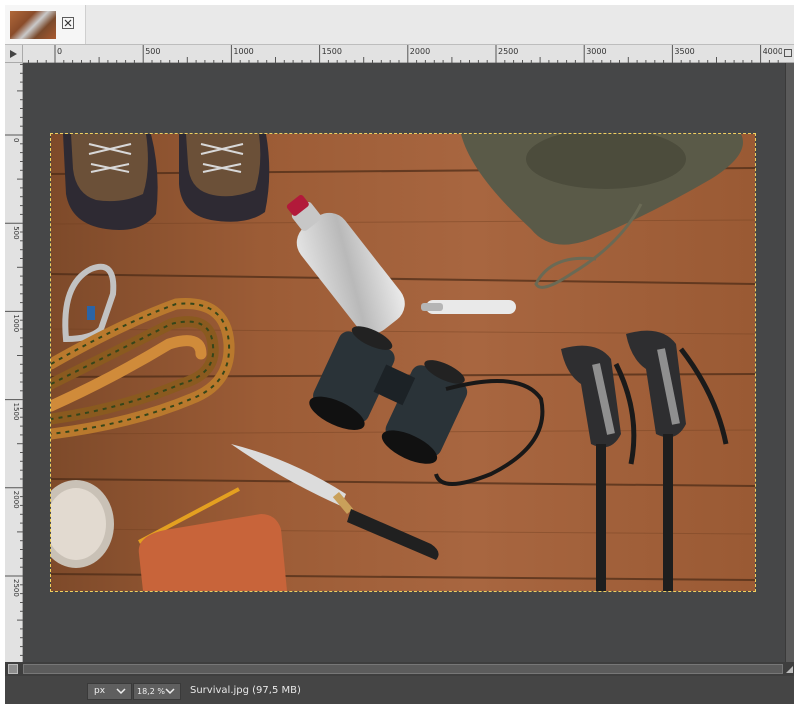  What do you see at coordinates (100, 691) in the screenshot?
I see `unit-value: px` at bounding box center [100, 691].